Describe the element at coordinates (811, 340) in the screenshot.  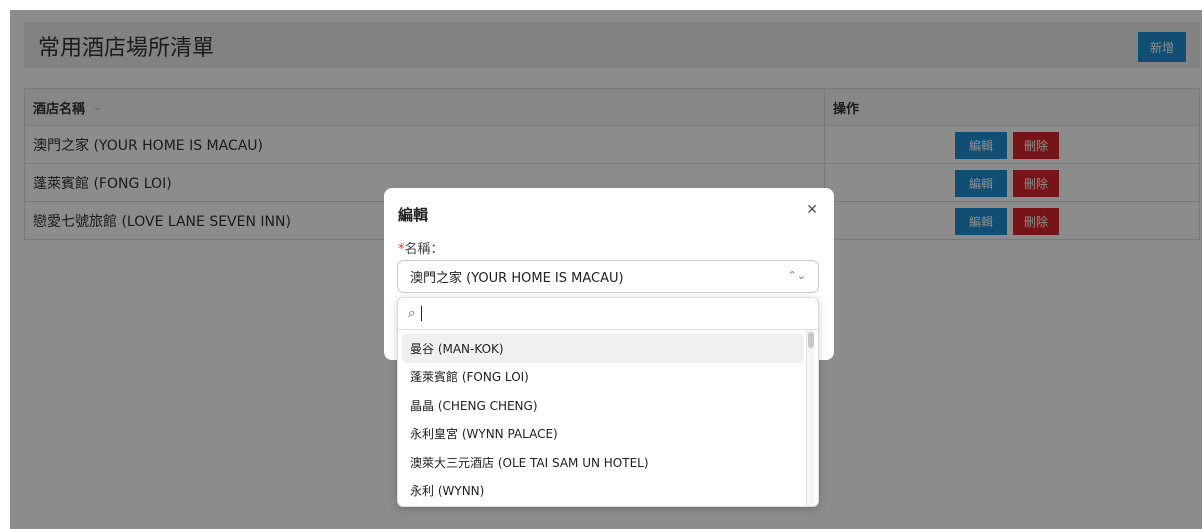
I see `scrollbar-thumb` at that location.